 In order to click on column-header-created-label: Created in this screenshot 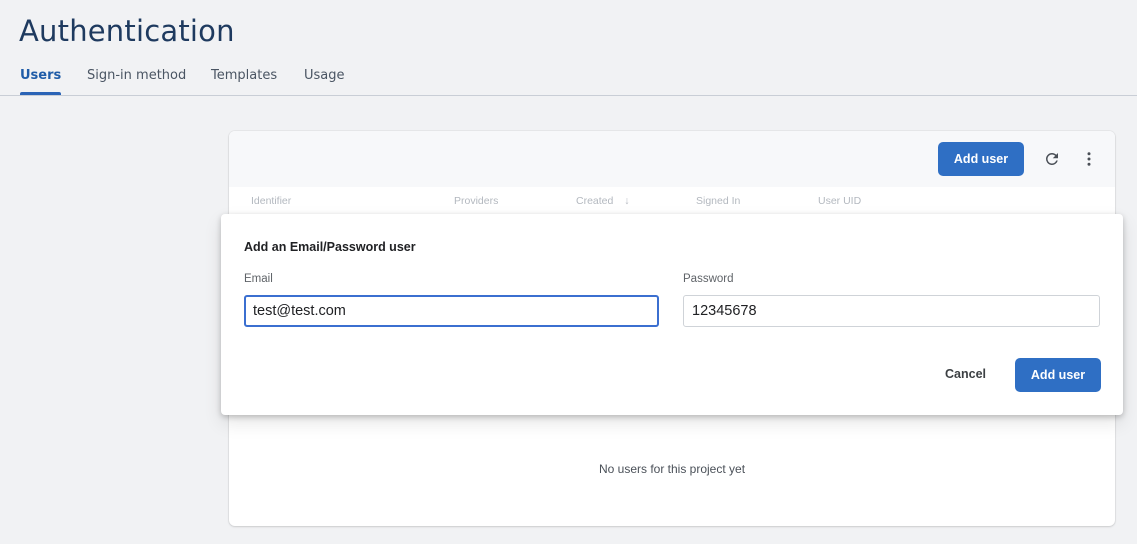, I will do `click(595, 201)`.